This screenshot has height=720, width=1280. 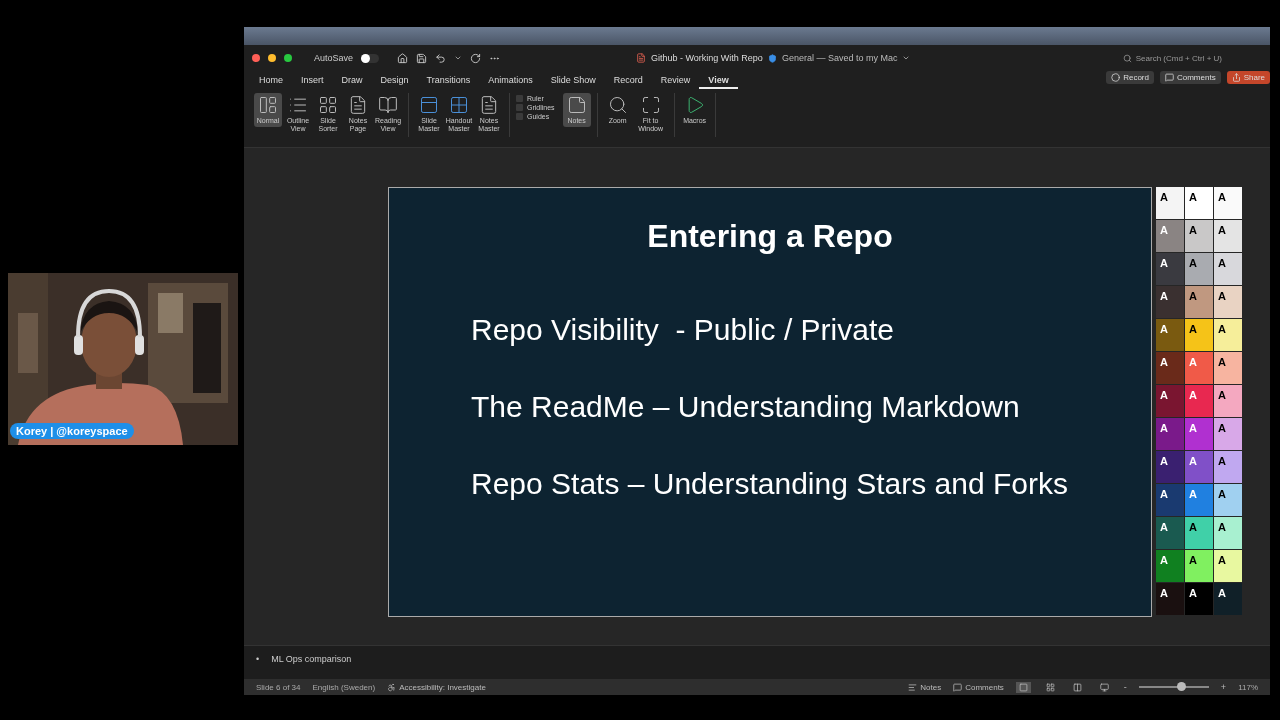 What do you see at coordinates (770, 236) in the screenshot?
I see `slide-title: Entering a Repo` at bounding box center [770, 236].